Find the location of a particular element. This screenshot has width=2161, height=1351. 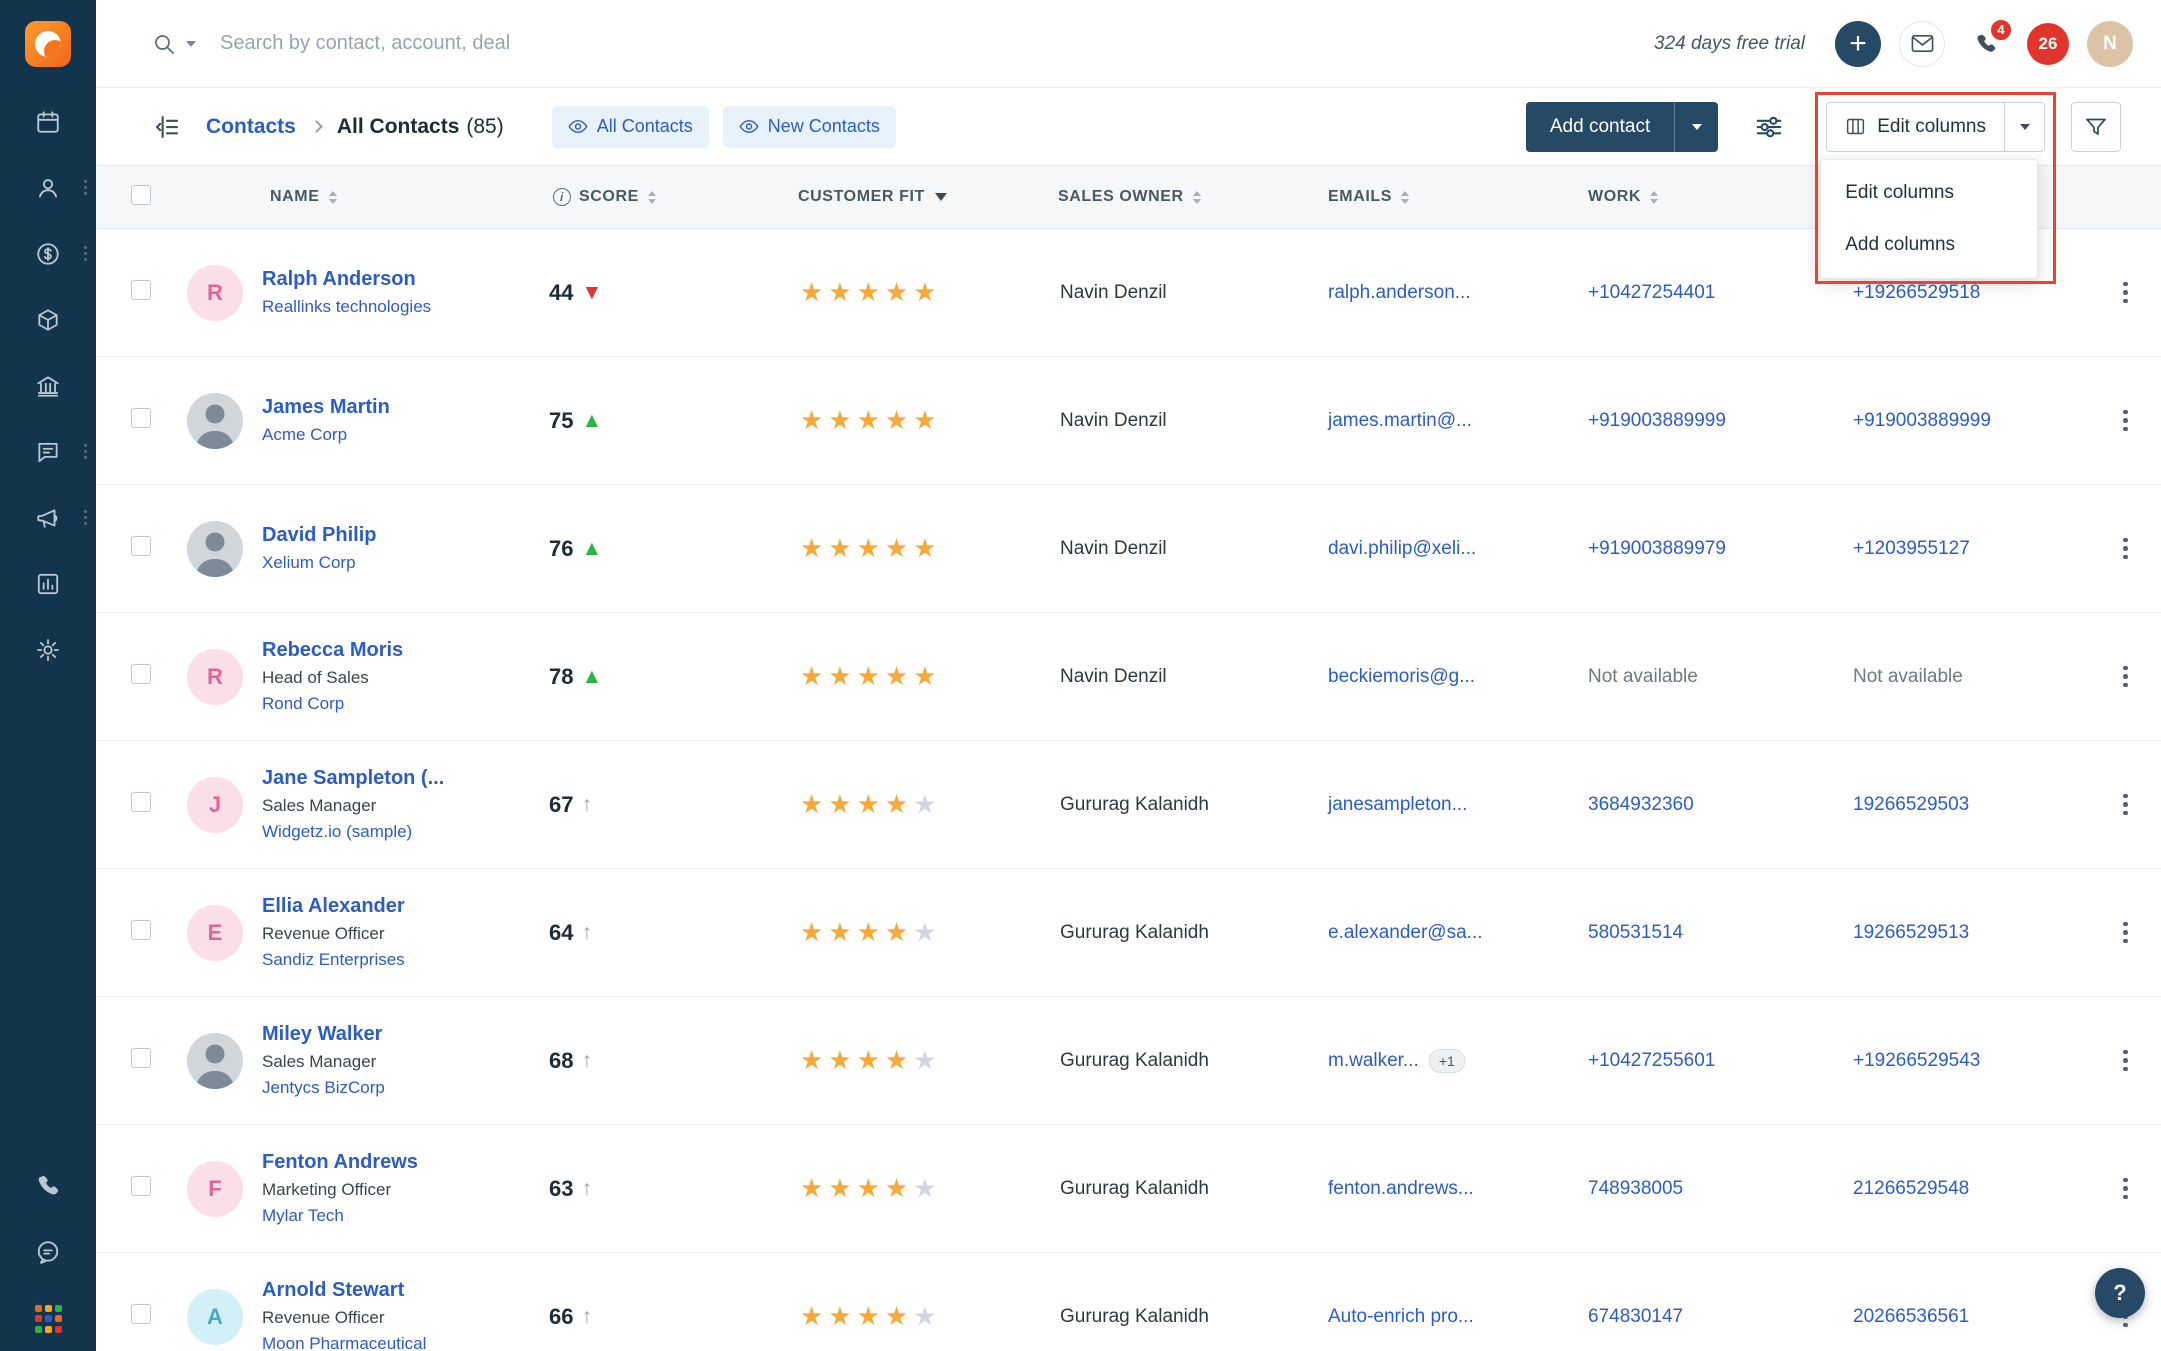

mobile-phone-link: 21266529548 is located at coordinates (1911, 1188).